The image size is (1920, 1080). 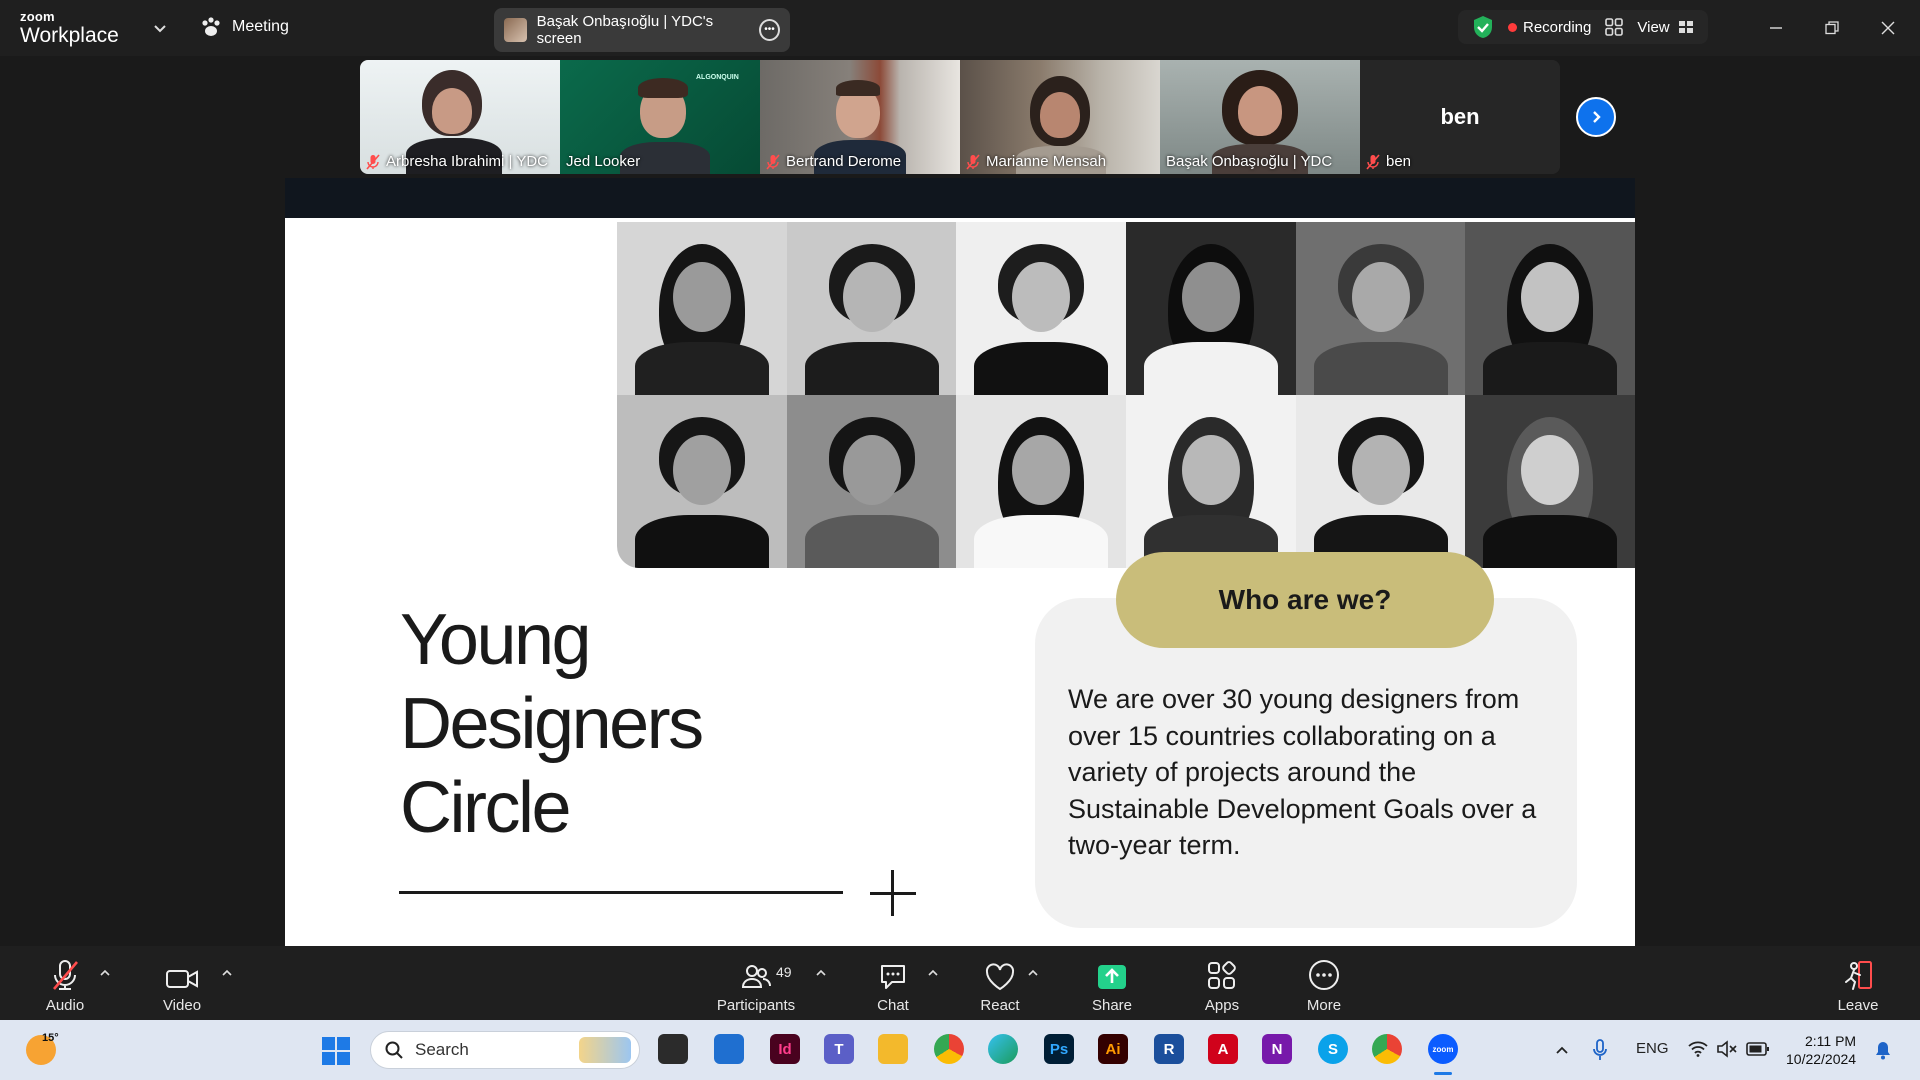 What do you see at coordinates (960, 198) in the screenshot?
I see `shared-screen-header` at bounding box center [960, 198].